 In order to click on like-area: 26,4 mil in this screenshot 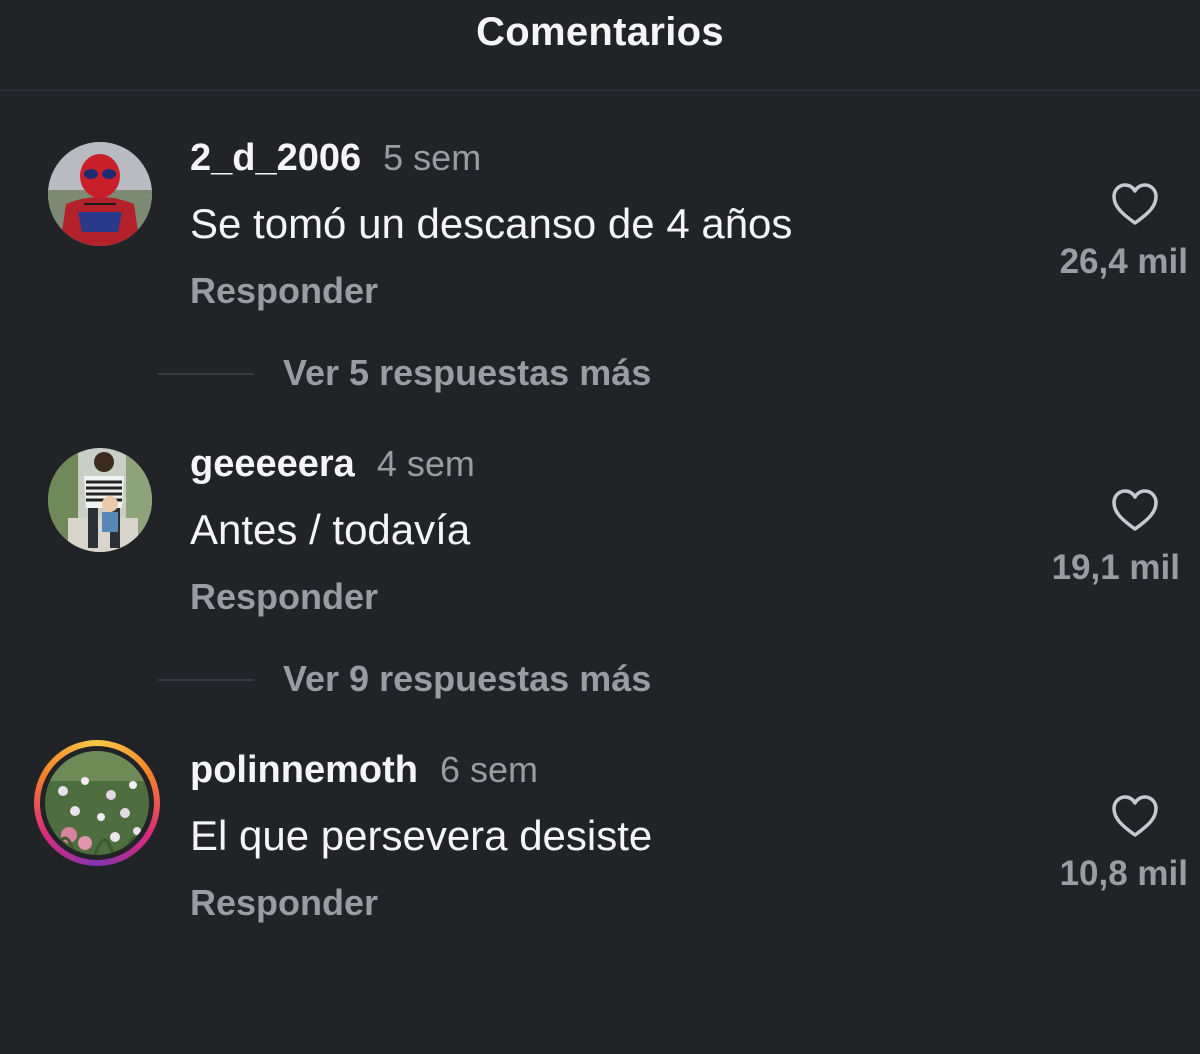, I will do `click(1110, 237)`.